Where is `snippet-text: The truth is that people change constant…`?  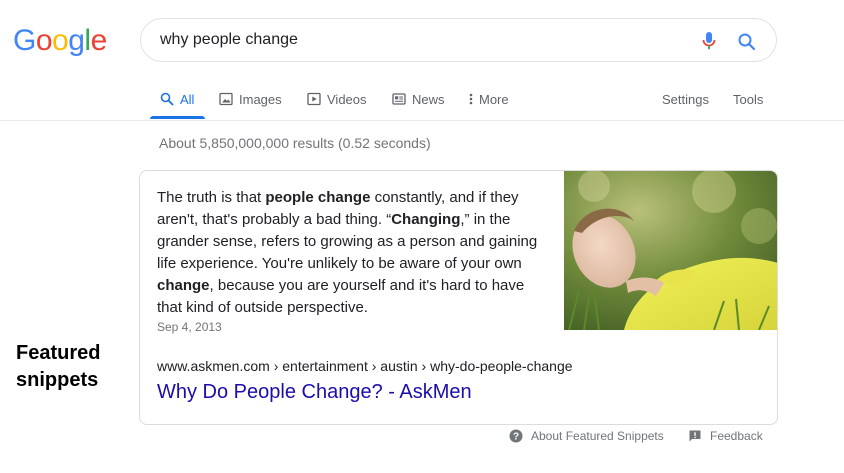 snippet-text: The truth is that people change constant… is located at coordinates (354, 253).